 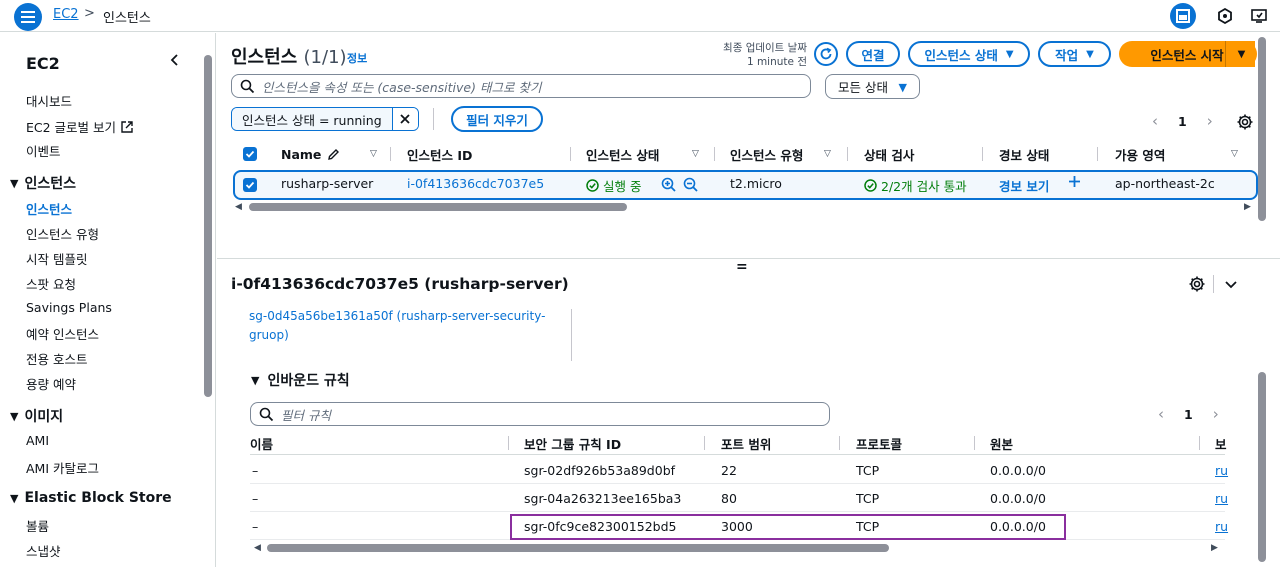 What do you see at coordinates (62, 333) in the screenshot?
I see `nav-item-reserved-instances: 예약 인스턴스` at bounding box center [62, 333].